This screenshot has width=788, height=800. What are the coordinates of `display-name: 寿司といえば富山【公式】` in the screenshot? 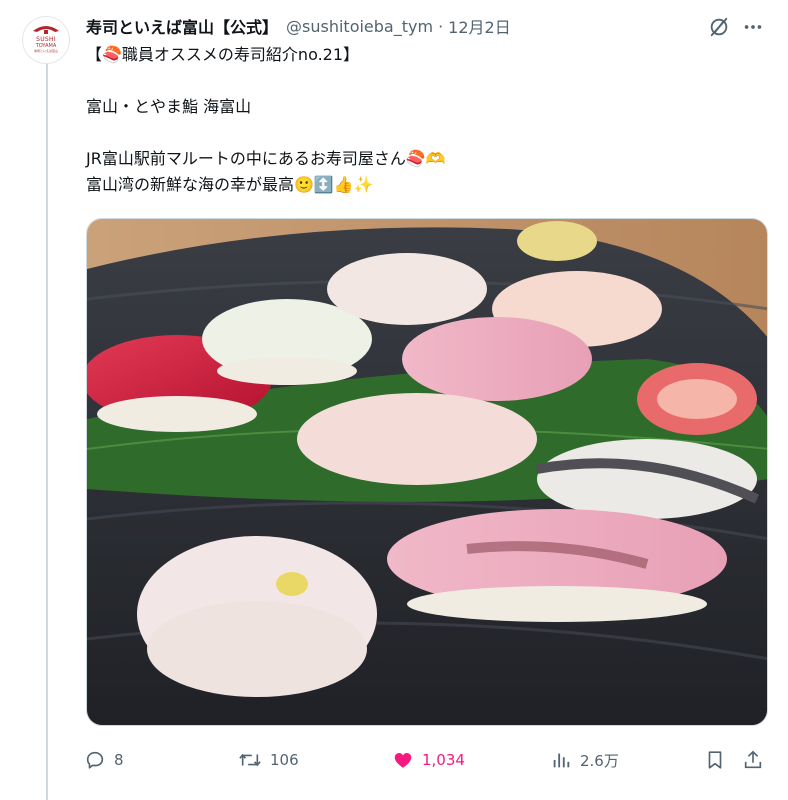 It's located at (182, 26).